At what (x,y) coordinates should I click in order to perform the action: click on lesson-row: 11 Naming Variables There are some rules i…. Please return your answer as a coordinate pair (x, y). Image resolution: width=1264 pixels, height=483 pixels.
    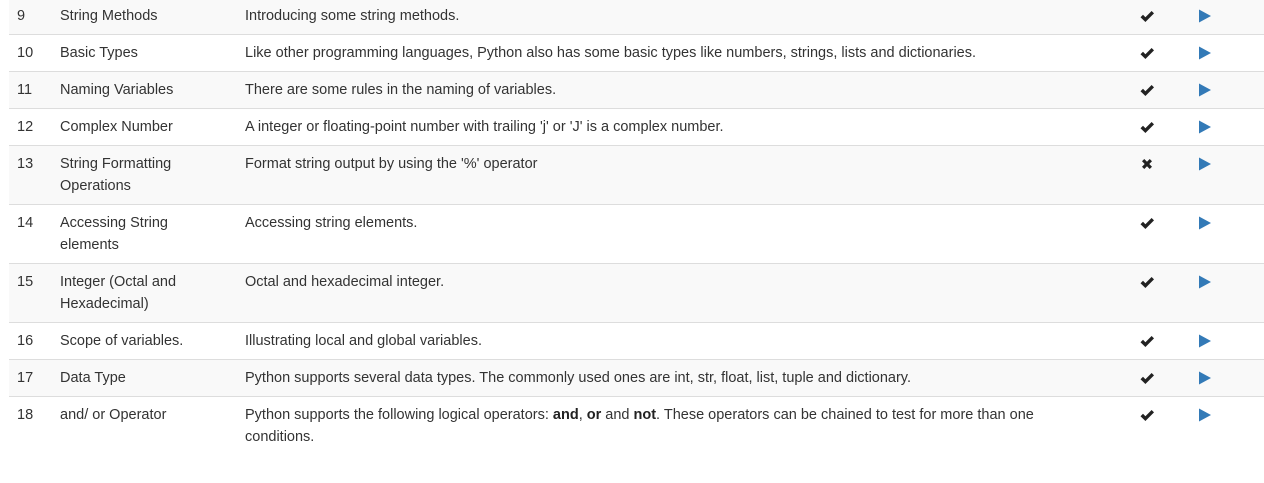
    Looking at the image, I should click on (636, 90).